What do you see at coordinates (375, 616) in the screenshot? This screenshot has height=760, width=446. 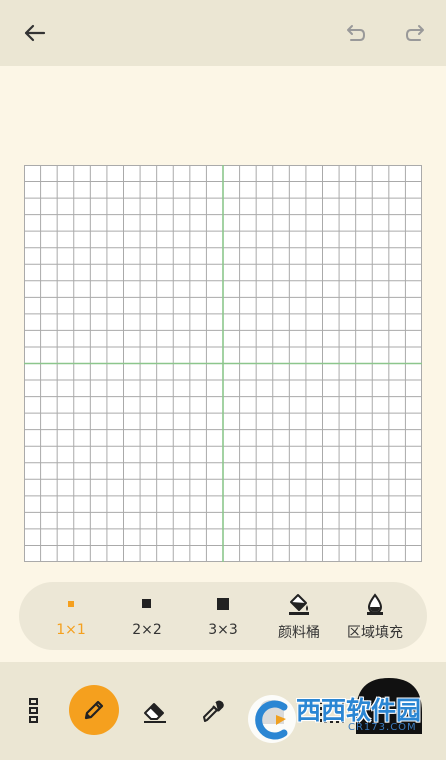 I see `region-fill-tool: 区域填充` at bounding box center [375, 616].